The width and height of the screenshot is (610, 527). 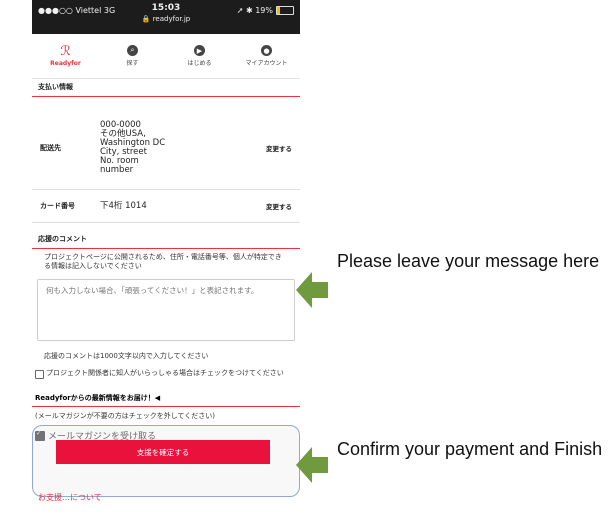 What do you see at coordinates (57, 206) in the screenshot?
I see `card-label: カード番号` at bounding box center [57, 206].